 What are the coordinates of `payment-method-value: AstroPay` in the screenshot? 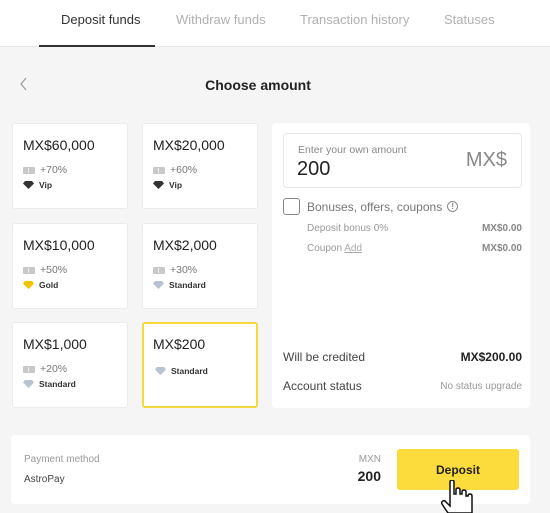 It's located at (44, 479).